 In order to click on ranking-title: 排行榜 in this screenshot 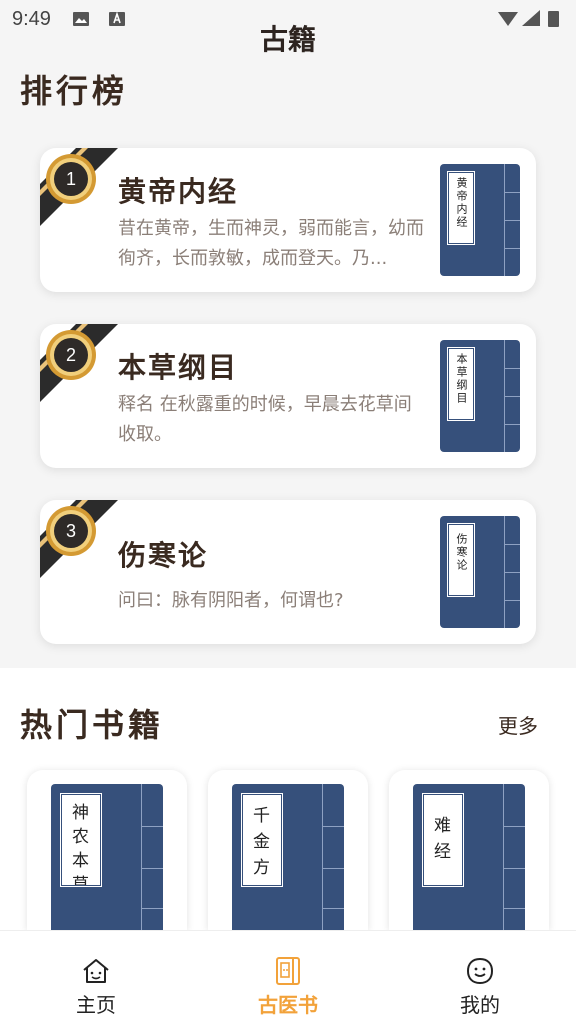, I will do `click(74, 91)`.